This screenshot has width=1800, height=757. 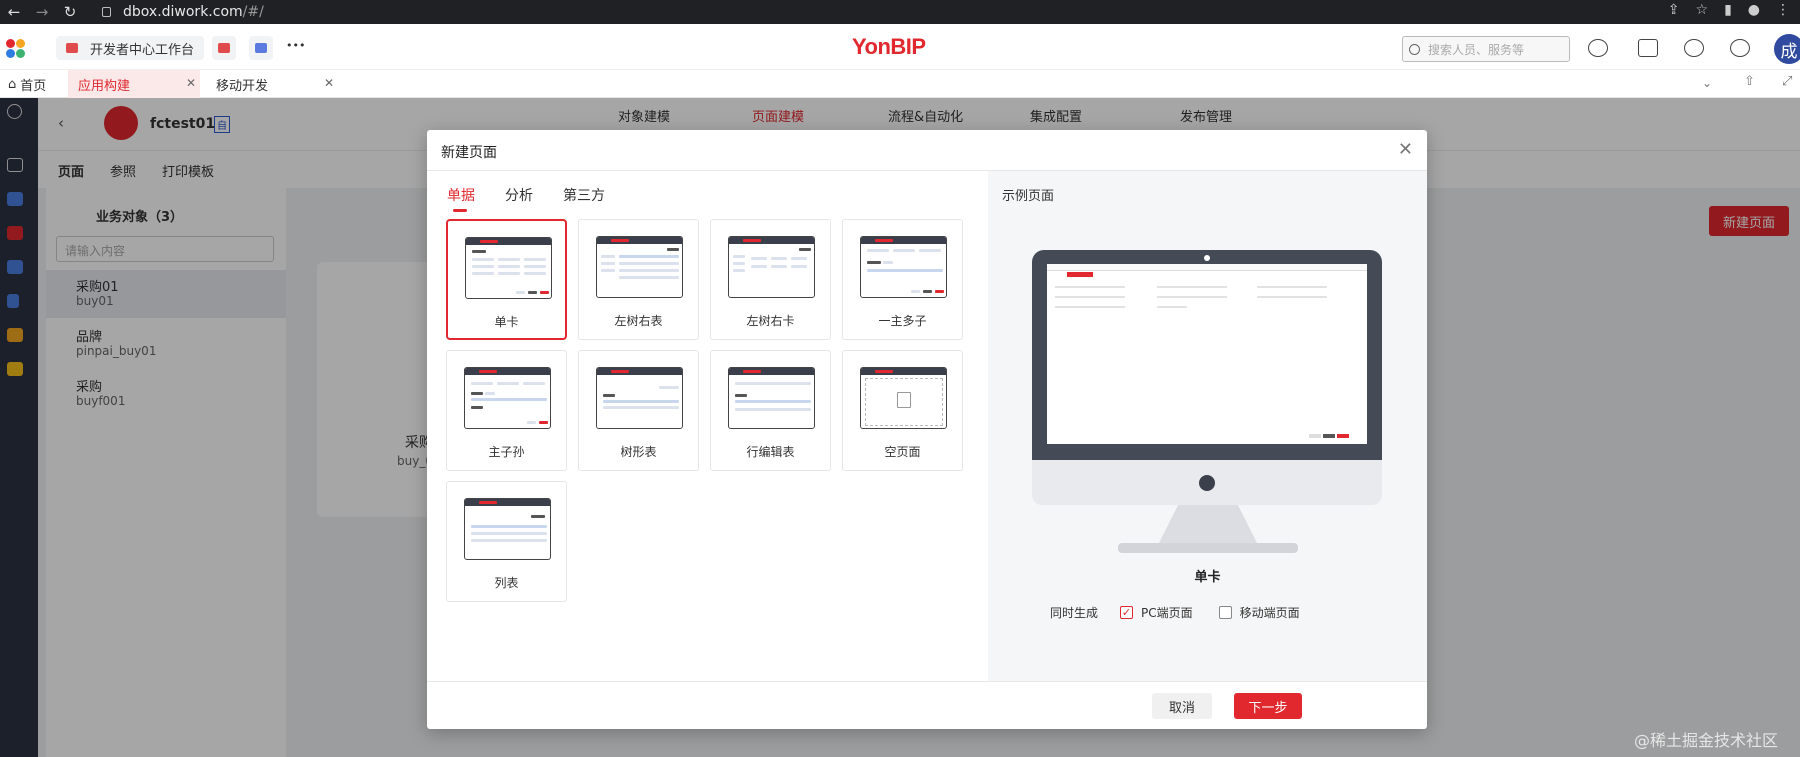 What do you see at coordinates (868, 12) in the screenshot?
I see `address-bar: dbox.diwork.com/#/` at bounding box center [868, 12].